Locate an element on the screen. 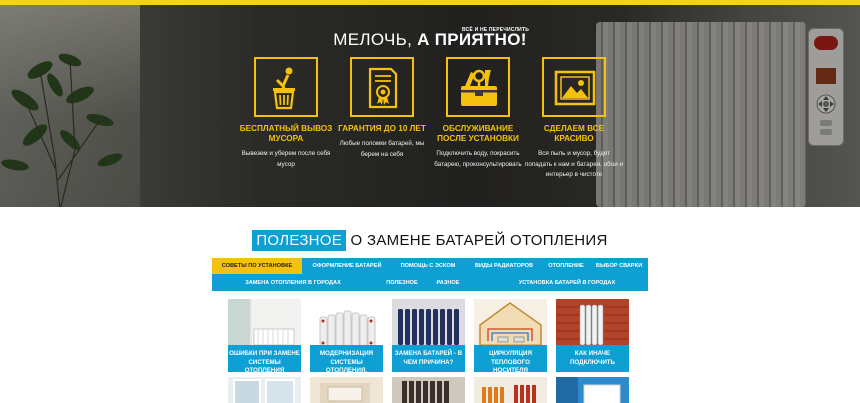 Image resolution: width=860 pixels, height=403 pixels. top-accent-line is located at coordinates (430, 2).